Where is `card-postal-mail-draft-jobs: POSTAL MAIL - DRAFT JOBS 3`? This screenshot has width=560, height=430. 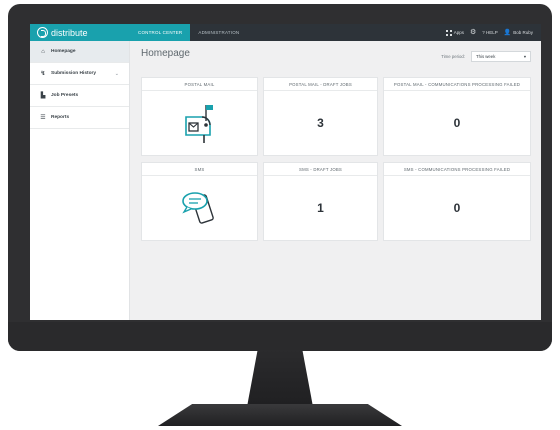
card-postal-mail-draft-jobs: POSTAL MAIL - DRAFT JOBS 3 is located at coordinates (320, 116).